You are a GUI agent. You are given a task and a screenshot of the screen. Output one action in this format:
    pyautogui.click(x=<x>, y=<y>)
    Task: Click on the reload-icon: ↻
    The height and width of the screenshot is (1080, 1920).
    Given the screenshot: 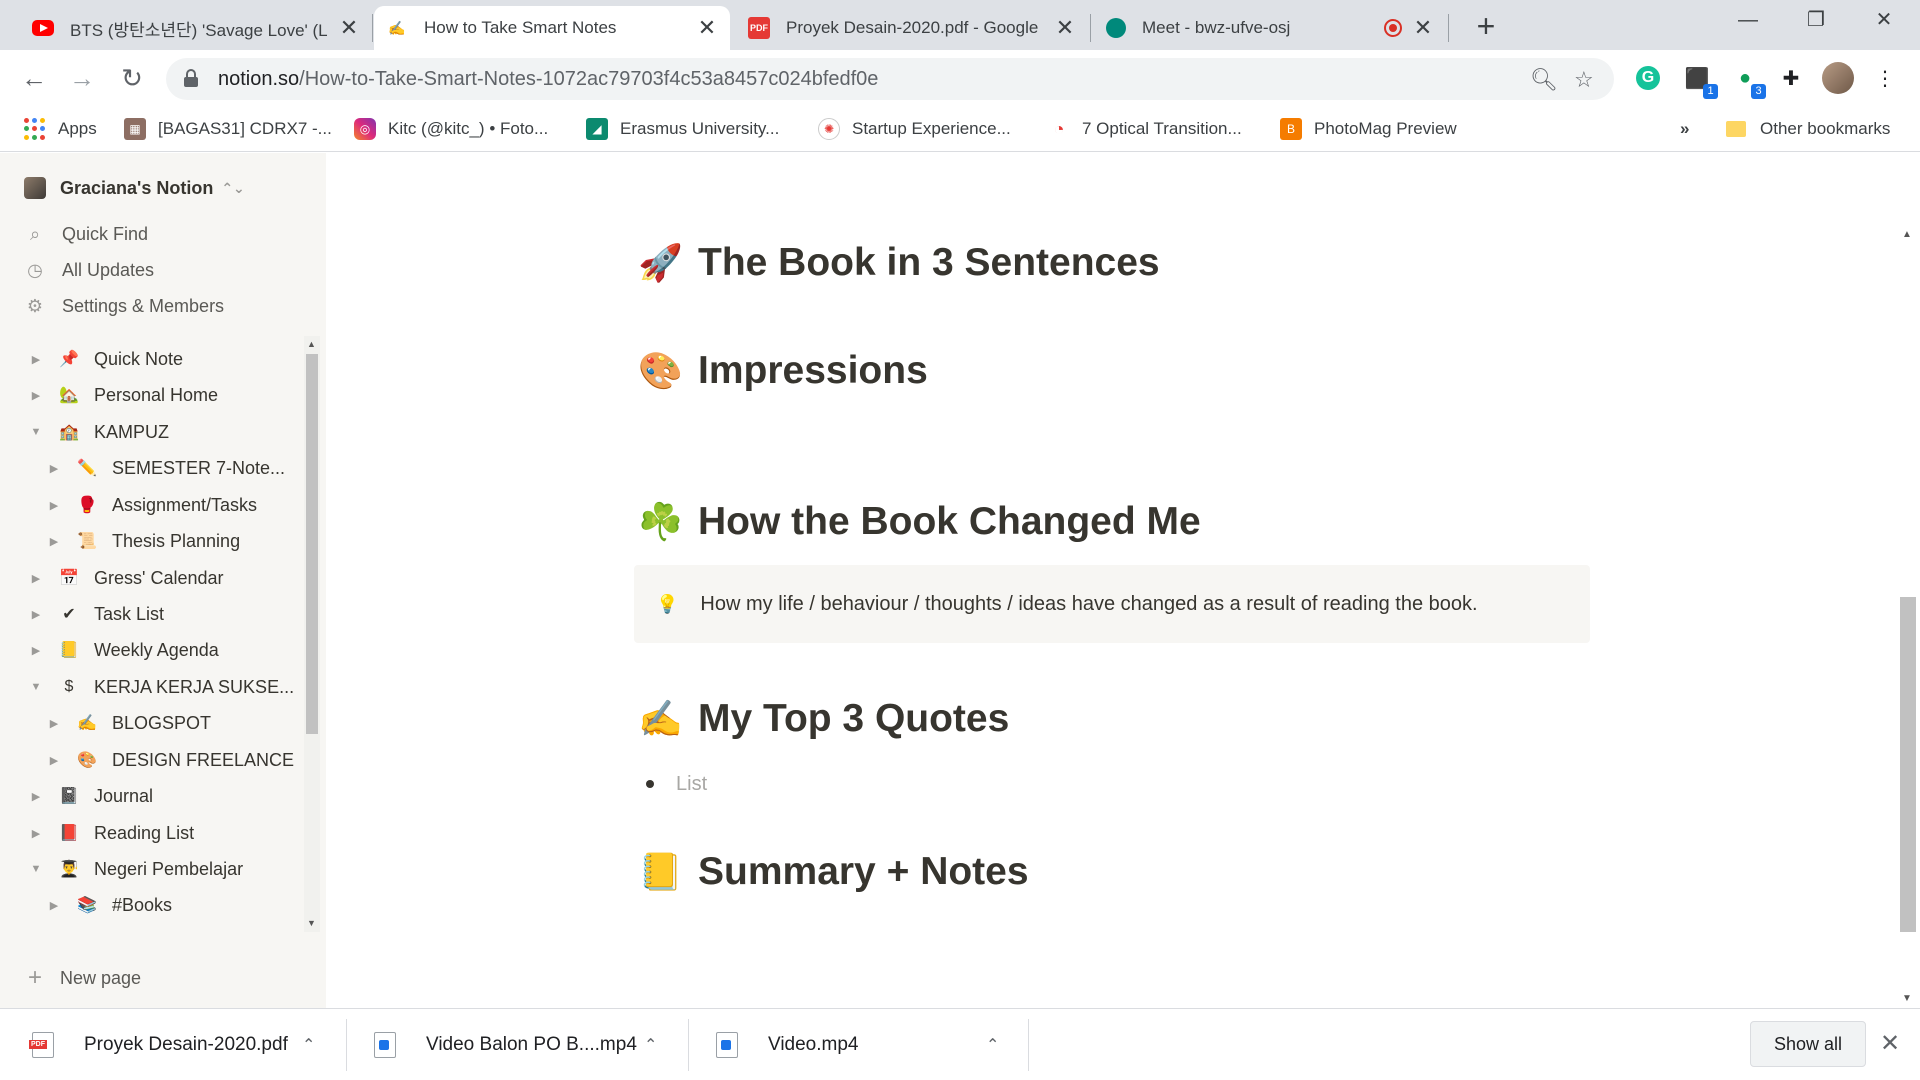 What is the action you would take?
    pyautogui.click(x=132, y=78)
    